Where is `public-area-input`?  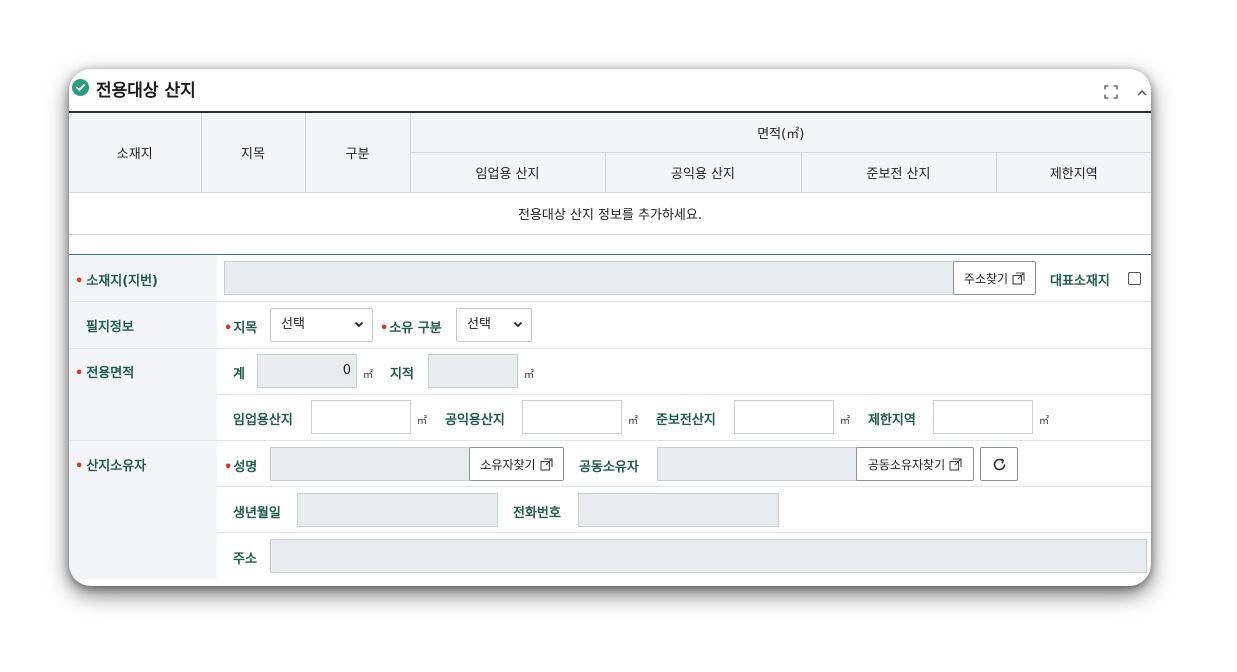
public-area-input is located at coordinates (572, 417).